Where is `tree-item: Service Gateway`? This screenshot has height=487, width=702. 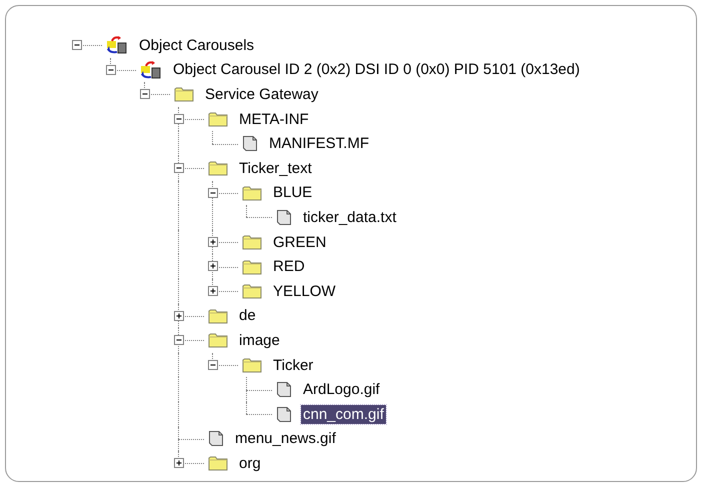
tree-item: Service Gateway is located at coordinates (261, 94).